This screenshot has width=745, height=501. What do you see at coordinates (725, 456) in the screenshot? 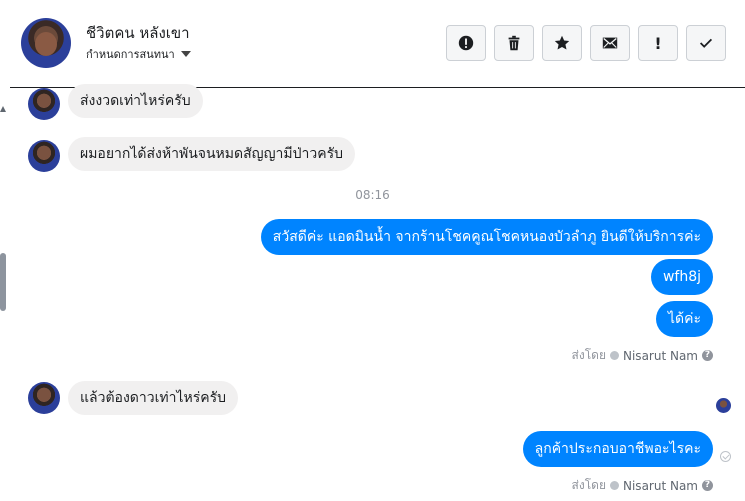
I see `sent-check-icon` at bounding box center [725, 456].